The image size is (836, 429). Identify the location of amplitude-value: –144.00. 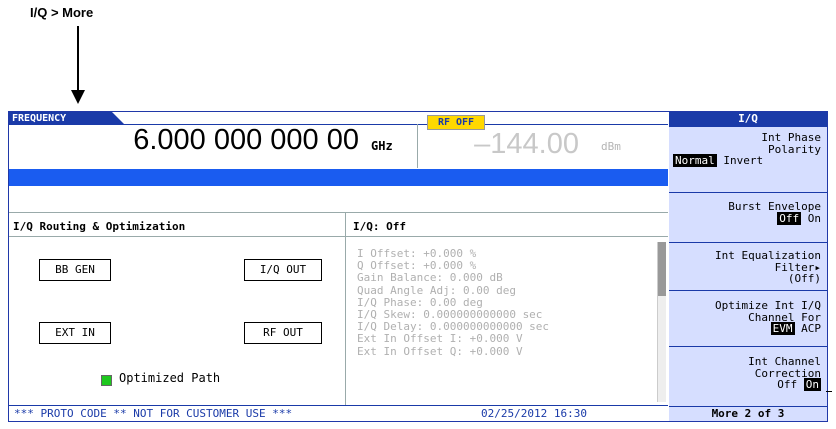
(504, 144).